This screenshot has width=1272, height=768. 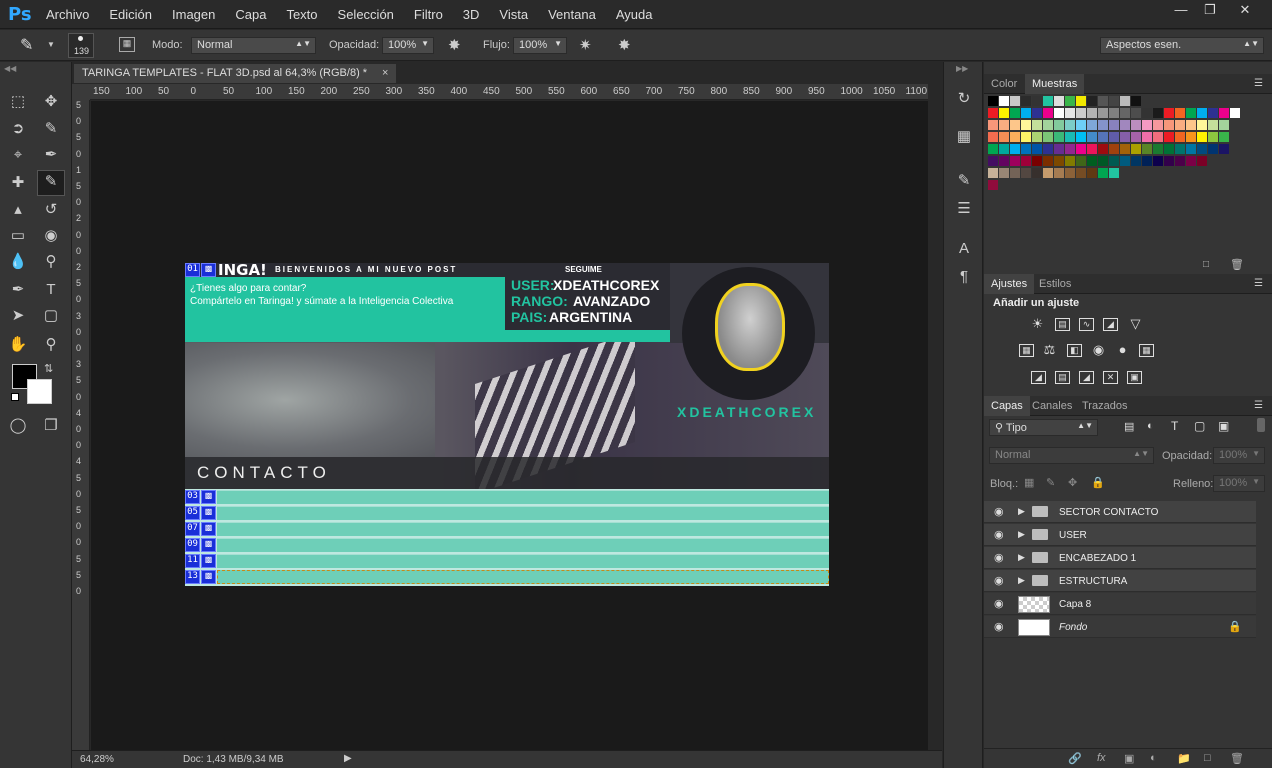 What do you see at coordinates (18, 345) in the screenshot?
I see `hand-tool-icon: ✋` at bounding box center [18, 345].